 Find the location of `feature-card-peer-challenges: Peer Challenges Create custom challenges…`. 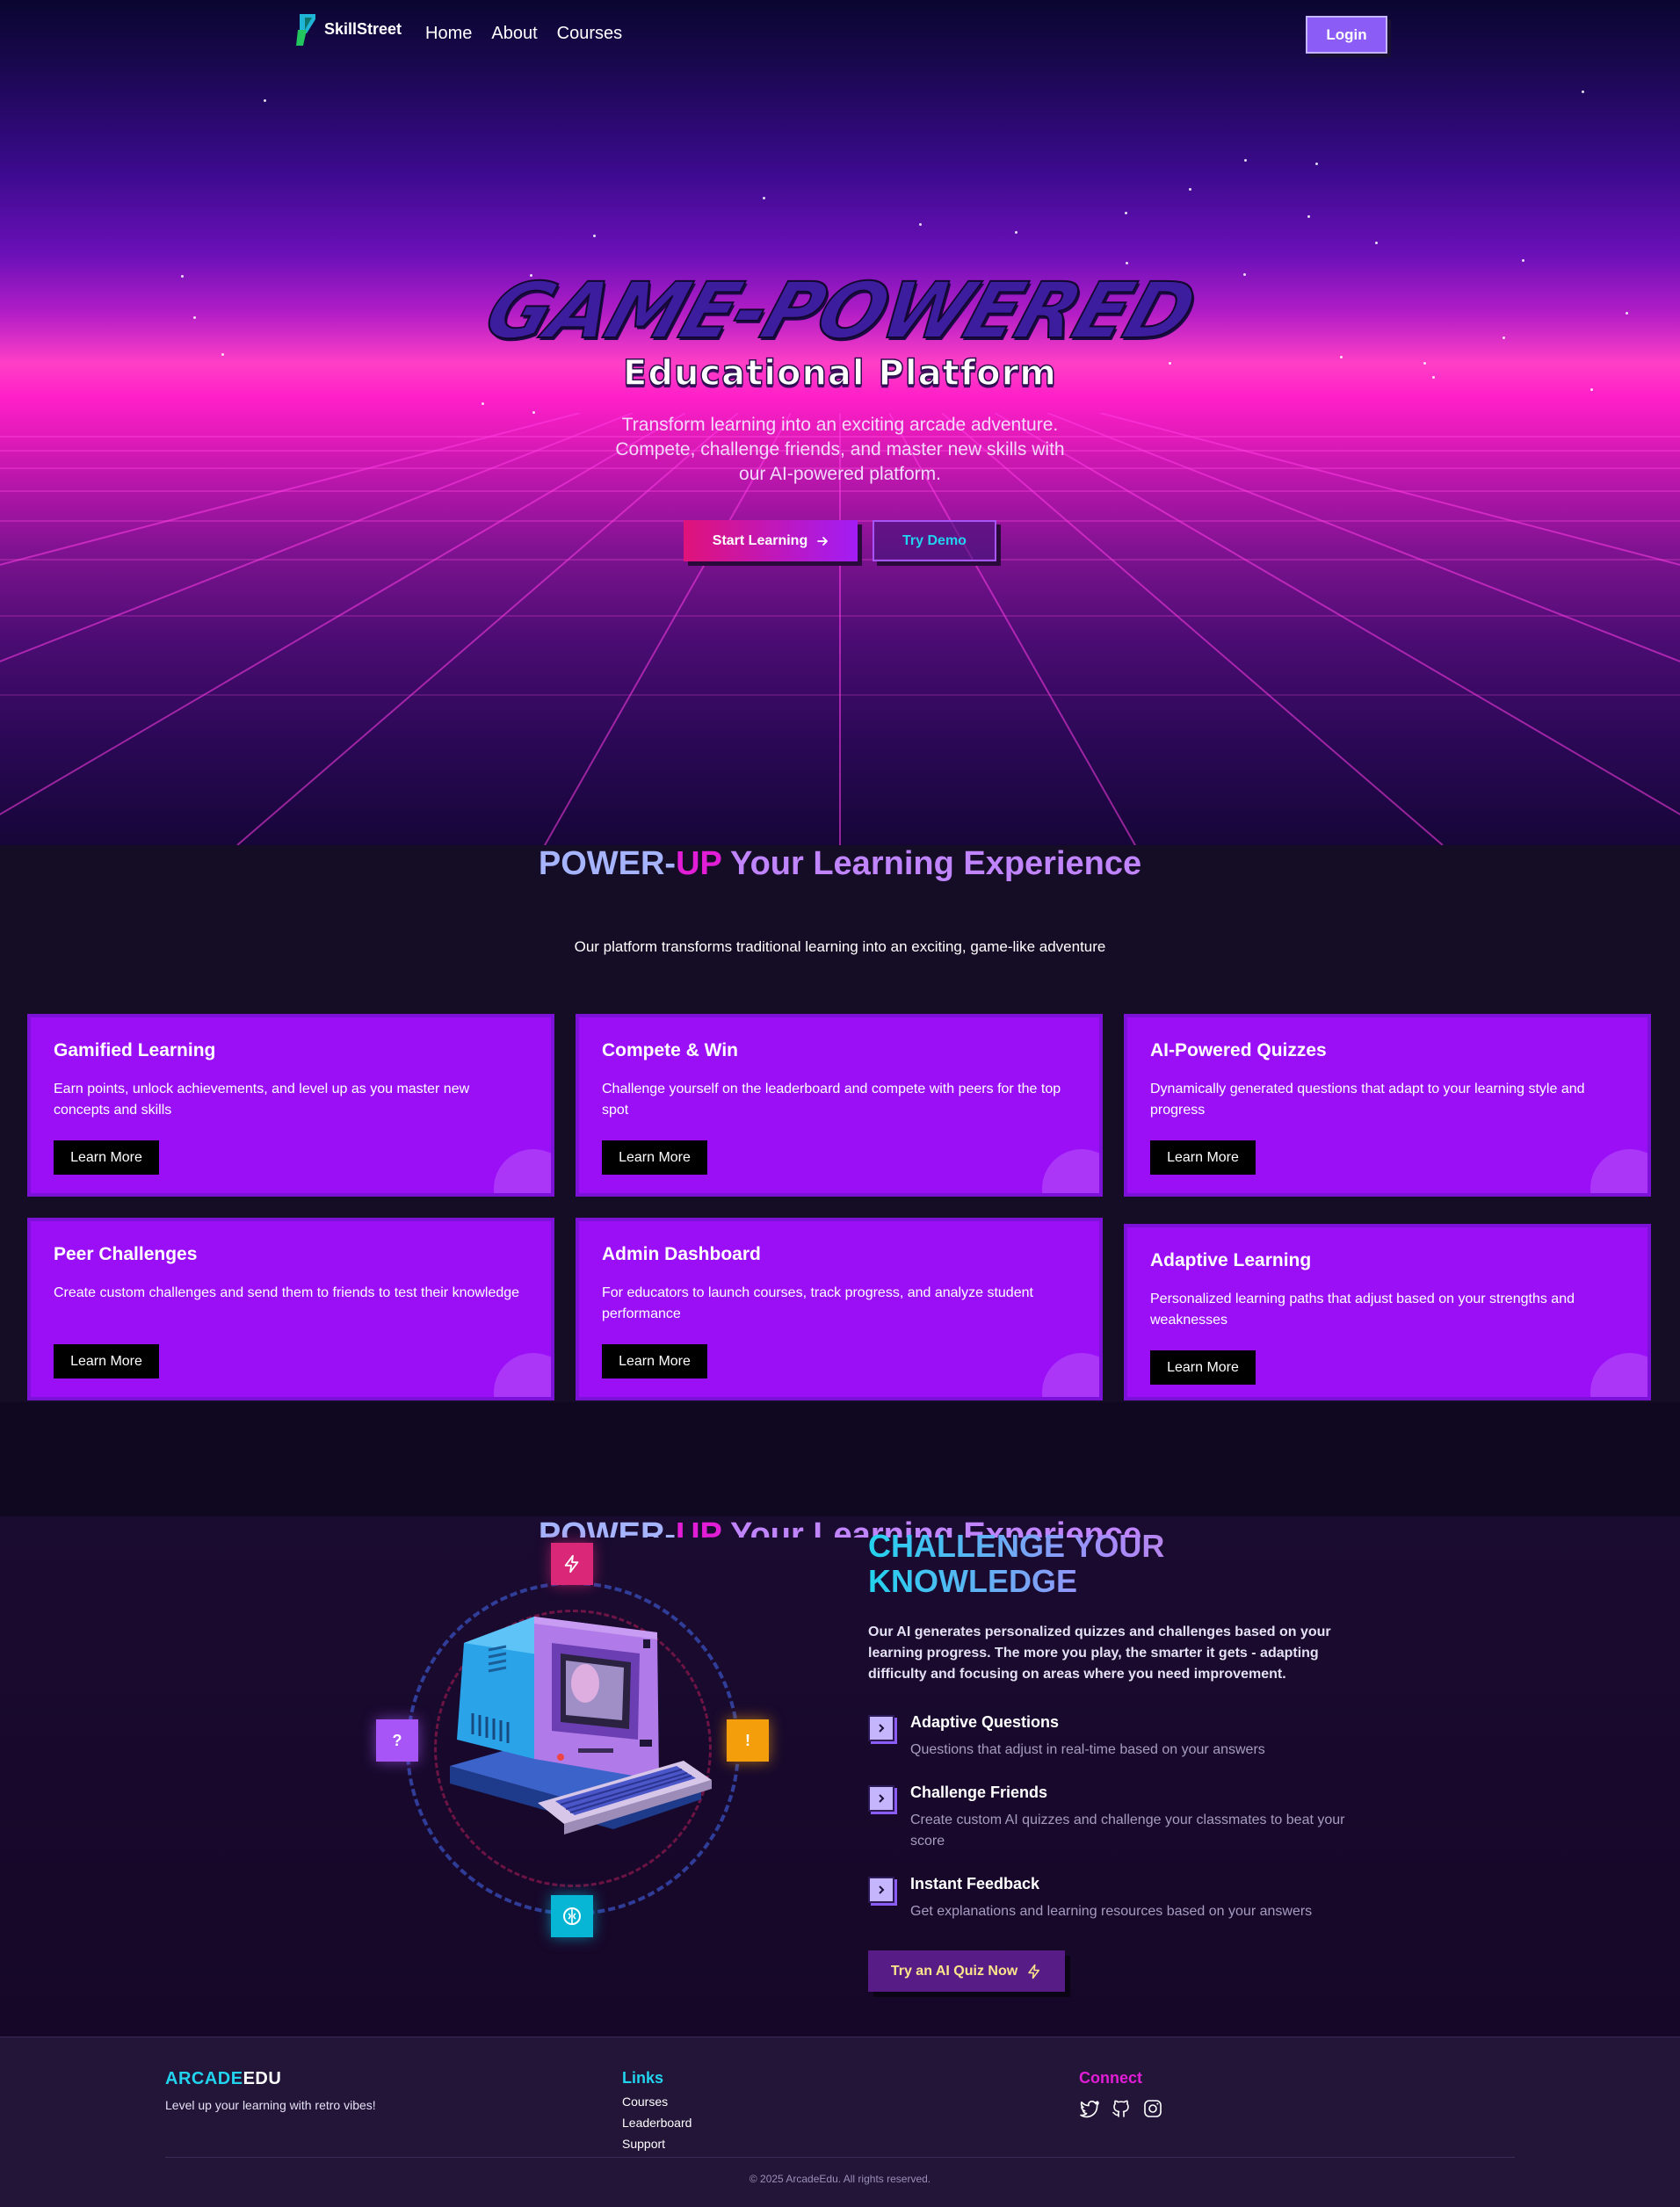

feature-card-peer-challenges: Peer Challenges Create custom challenges… is located at coordinates (290, 1309).